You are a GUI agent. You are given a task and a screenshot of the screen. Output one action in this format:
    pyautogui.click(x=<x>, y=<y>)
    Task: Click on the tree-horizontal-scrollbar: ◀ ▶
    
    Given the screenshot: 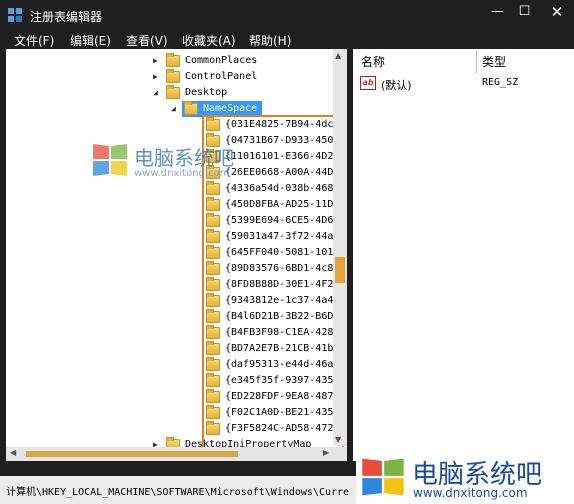 What is the action you would take?
    pyautogui.click(x=176, y=454)
    